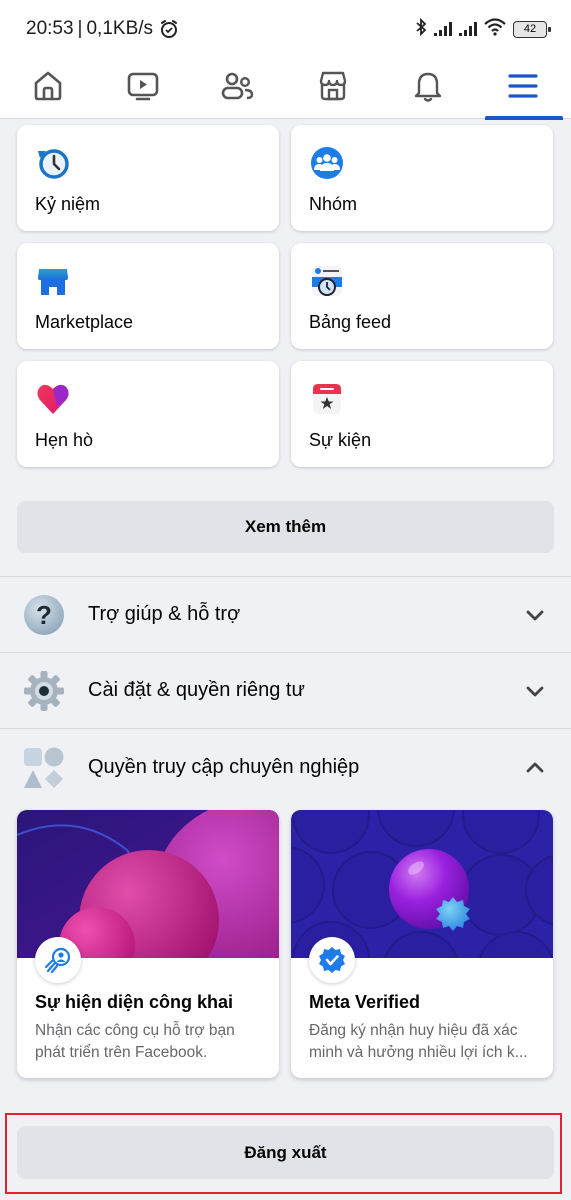  What do you see at coordinates (68, 204) in the screenshot?
I see `shortcut-label: Kỷ niệm` at bounding box center [68, 204].